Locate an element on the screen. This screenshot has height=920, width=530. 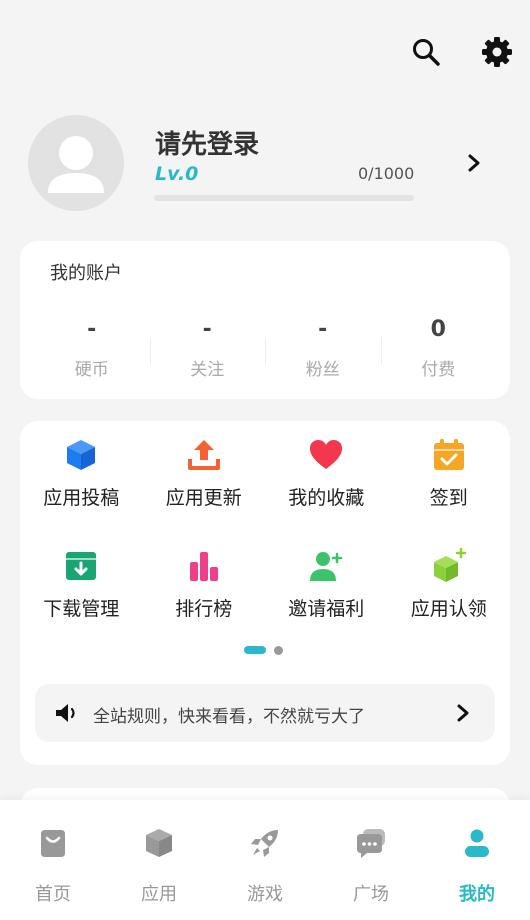
cube-plus-icon is located at coordinates (449, 565).